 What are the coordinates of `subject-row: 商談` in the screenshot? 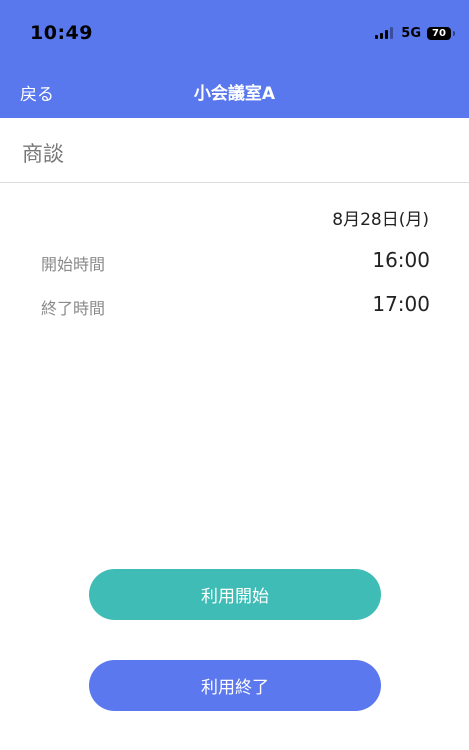 It's located at (234, 150).